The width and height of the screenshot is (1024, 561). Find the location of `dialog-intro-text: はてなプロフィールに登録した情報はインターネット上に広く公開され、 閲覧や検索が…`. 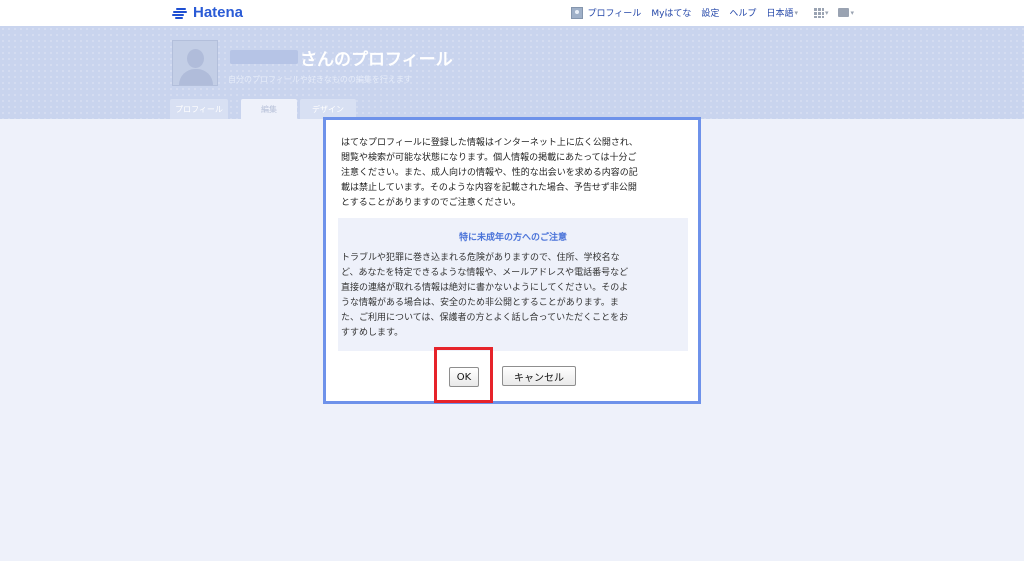

dialog-intro-text: はてなプロフィールに登録した情報はインターネット上に広く公開され、 閲覧や検索が… is located at coordinates (516, 173).